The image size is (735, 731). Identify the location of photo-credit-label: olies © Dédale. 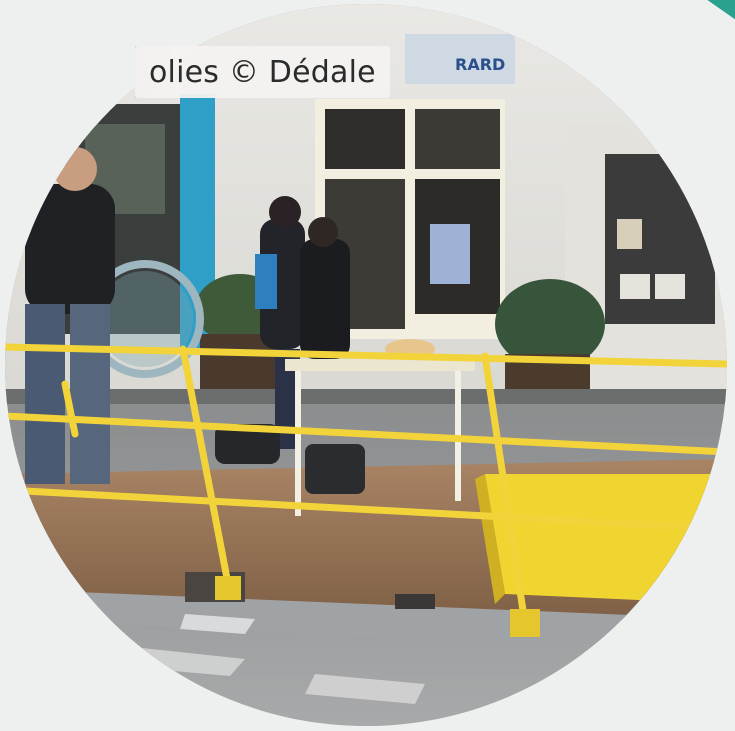
(262, 72).